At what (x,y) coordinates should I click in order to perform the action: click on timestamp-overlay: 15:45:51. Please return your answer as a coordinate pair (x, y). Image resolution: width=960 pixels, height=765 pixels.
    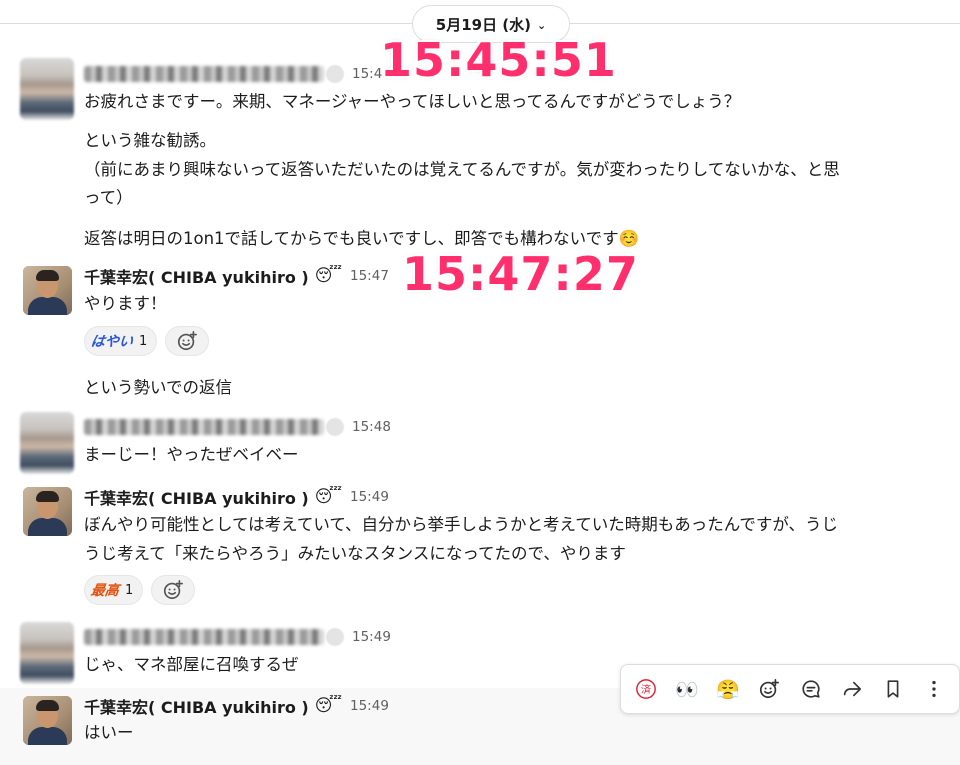
    Looking at the image, I should click on (498, 60).